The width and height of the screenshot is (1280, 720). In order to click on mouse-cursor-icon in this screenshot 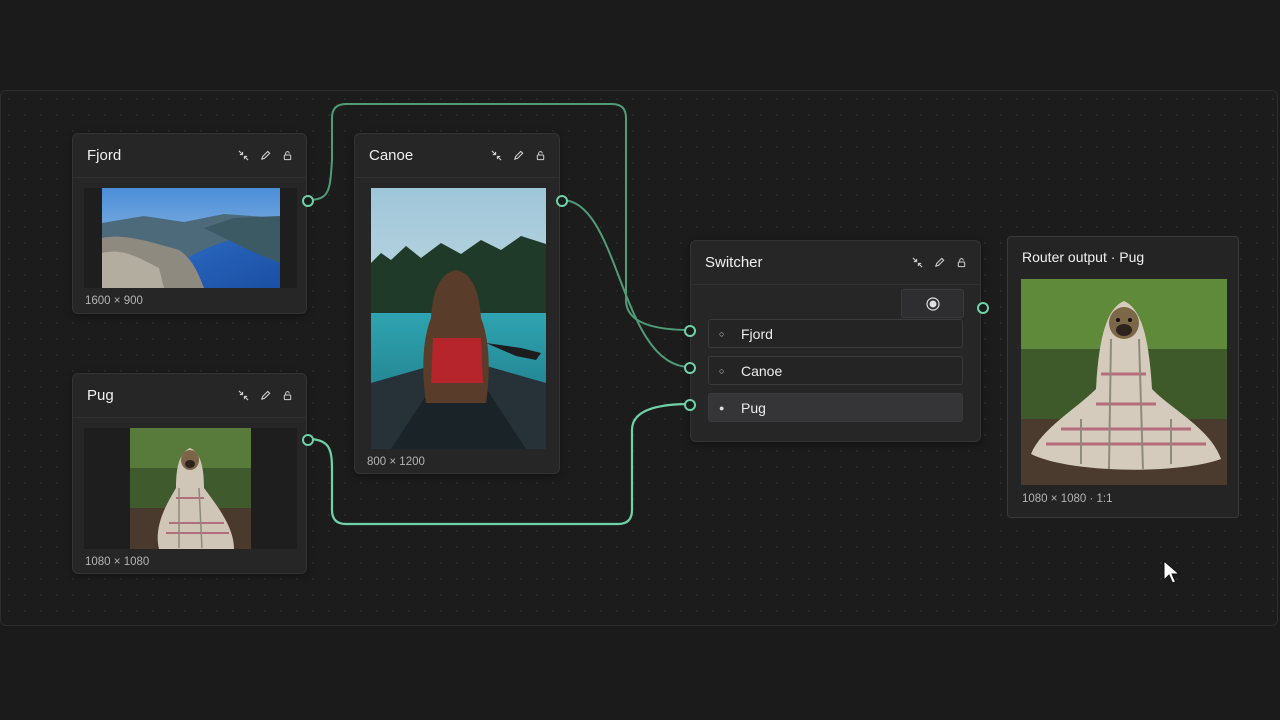, I will do `click(1172, 572)`.